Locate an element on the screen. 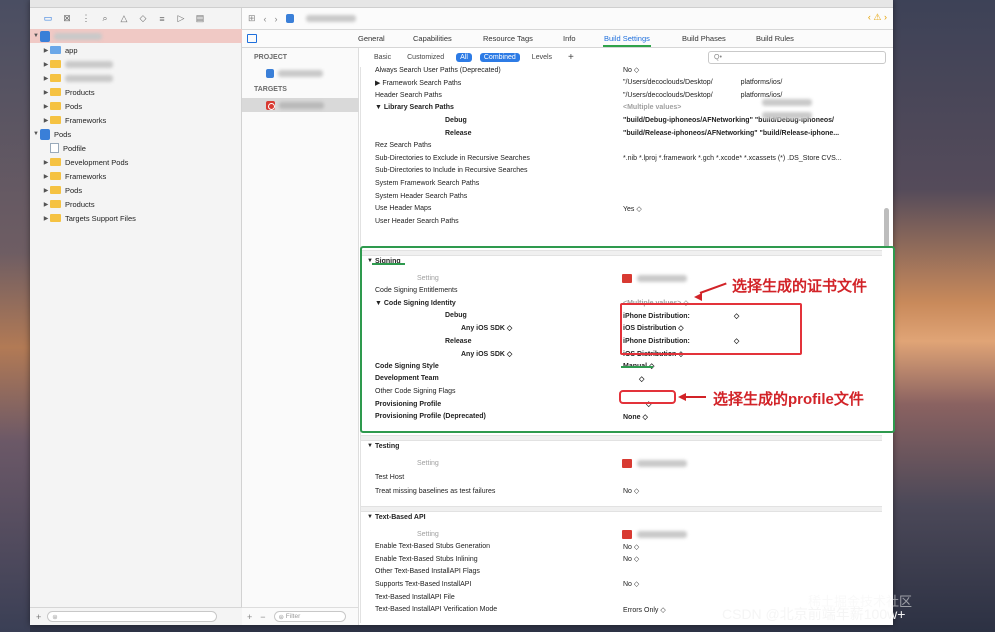  project-item is located at coordinates (300, 73).